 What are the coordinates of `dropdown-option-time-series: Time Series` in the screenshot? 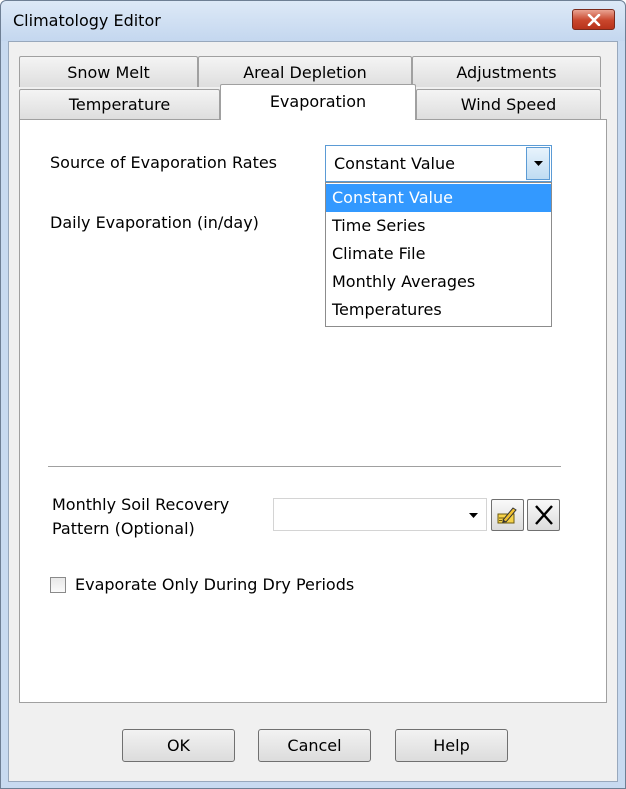 It's located at (438, 226).